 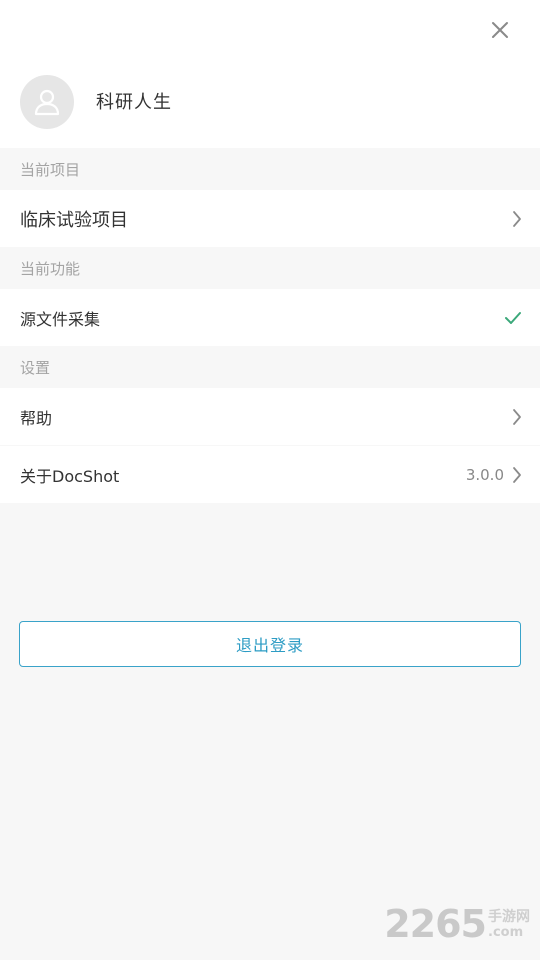 What do you see at coordinates (35, 367) in the screenshot?
I see `section-header-label: 设置` at bounding box center [35, 367].